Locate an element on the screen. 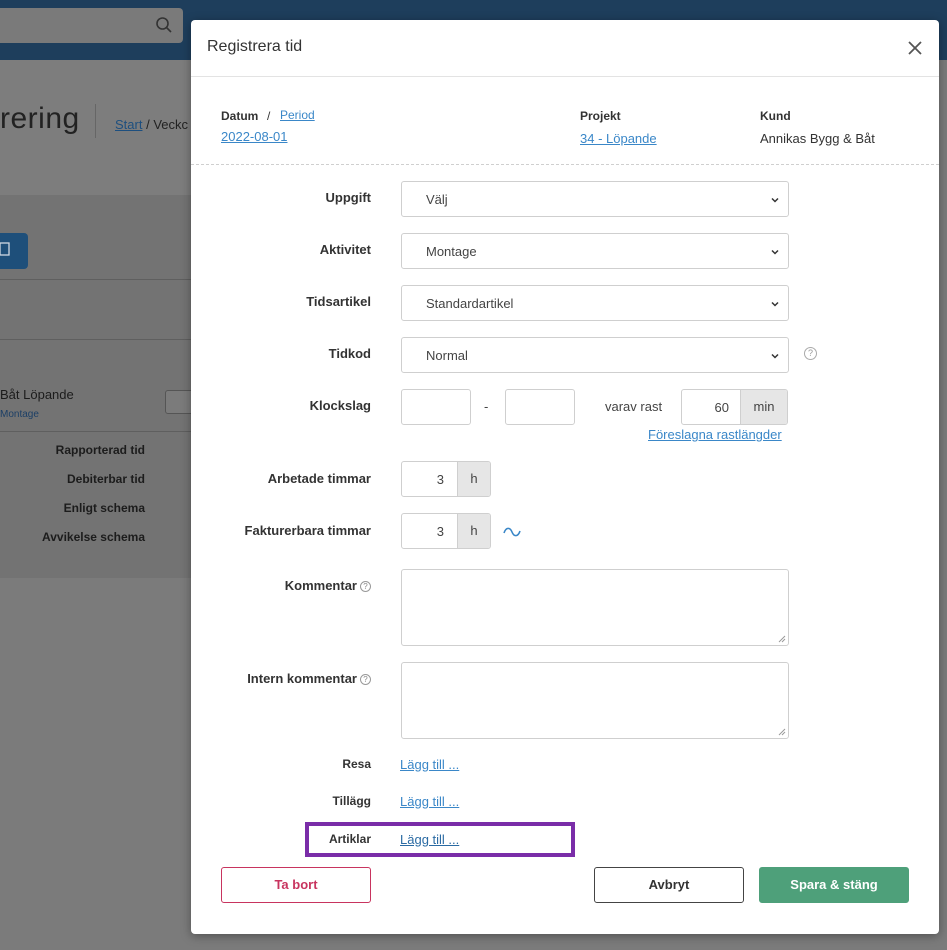 The height and width of the screenshot is (950, 947). arbetade-timmar-label: Arbetade timmar is located at coordinates (319, 478).